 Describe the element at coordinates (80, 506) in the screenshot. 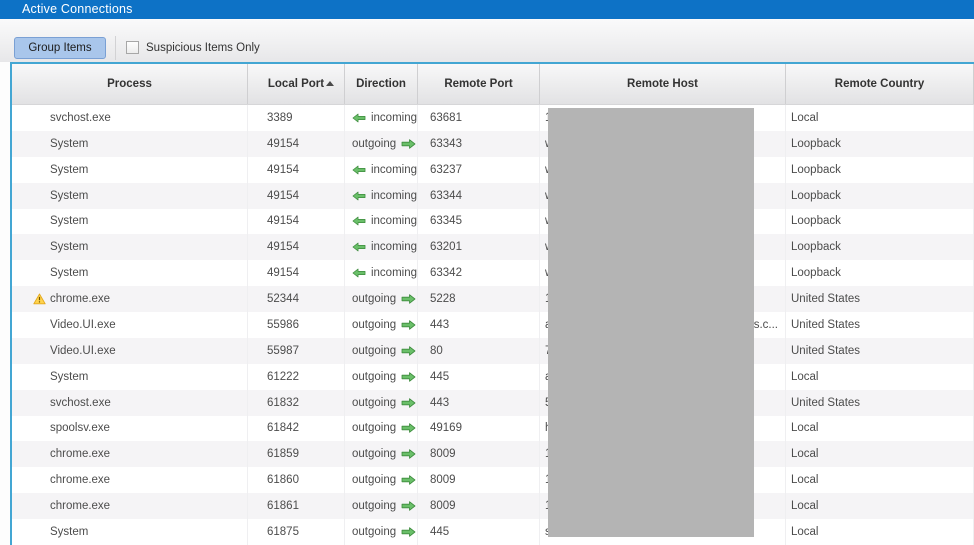

I see `process-name: chrome.exe` at that location.